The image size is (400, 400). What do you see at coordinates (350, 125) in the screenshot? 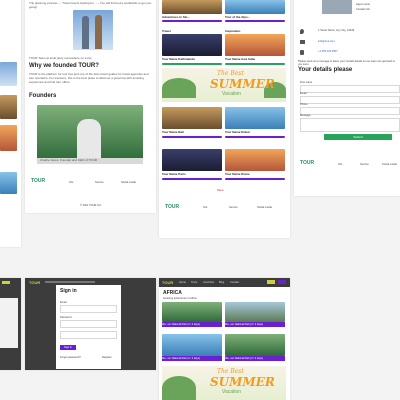
I see `message-field` at bounding box center [350, 125].